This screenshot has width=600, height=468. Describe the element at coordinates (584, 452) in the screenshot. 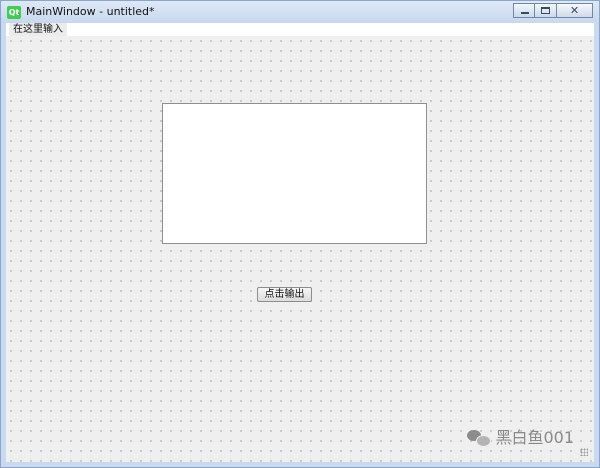

I see `resize-grip` at that location.